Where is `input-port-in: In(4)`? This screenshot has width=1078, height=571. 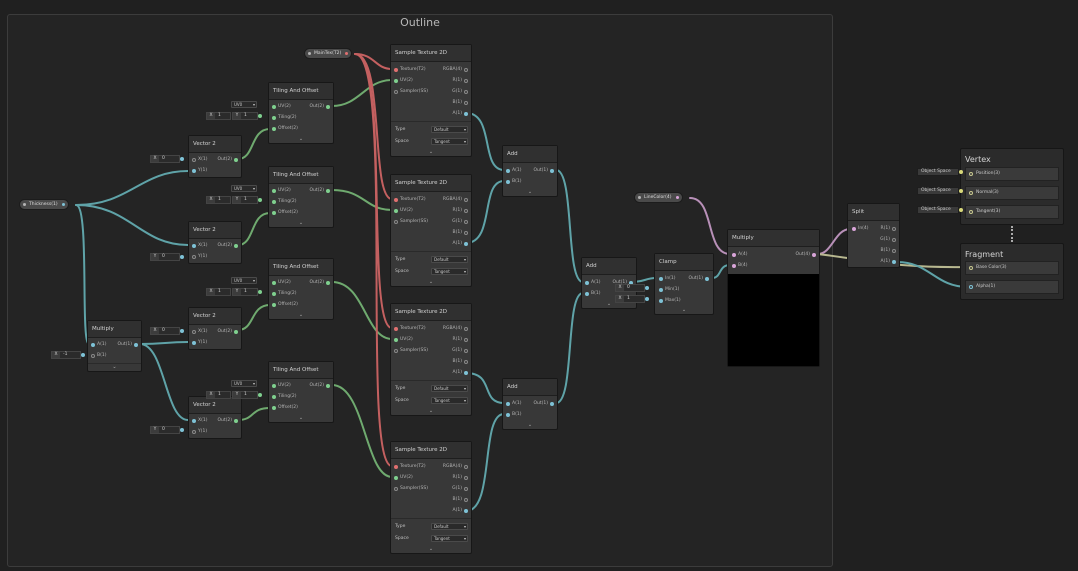 input-port-in: In(4) is located at coordinates (860, 229).